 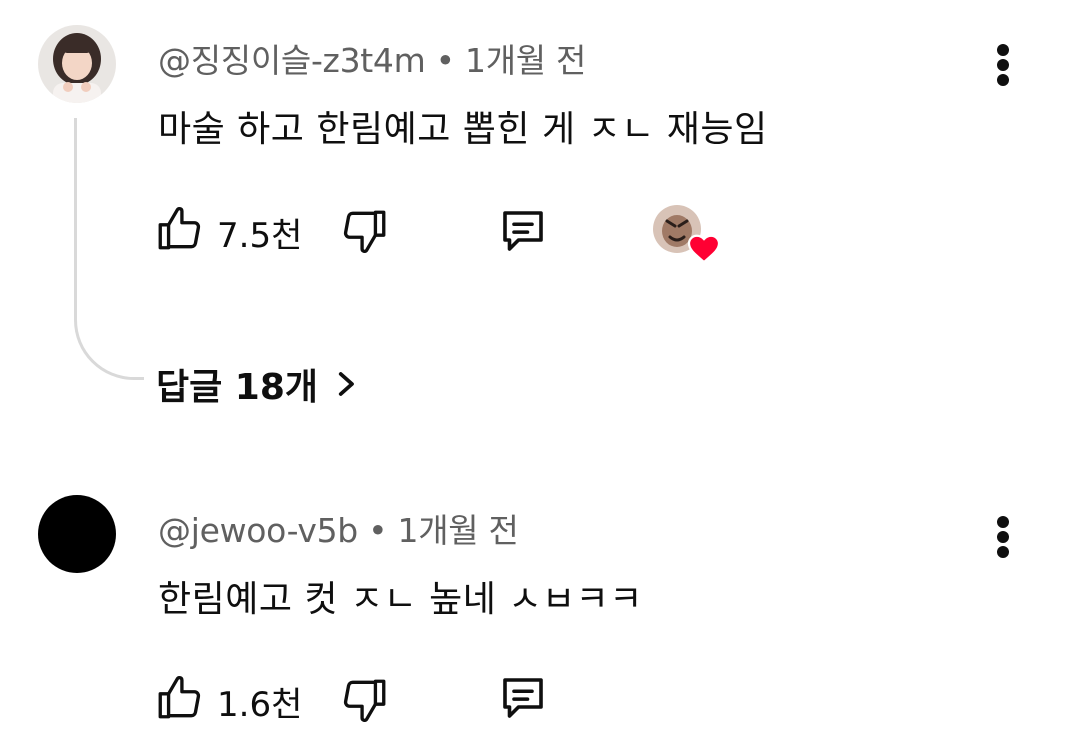 I want to click on comment-author: @jewoo-v5b, so click(x=258, y=530).